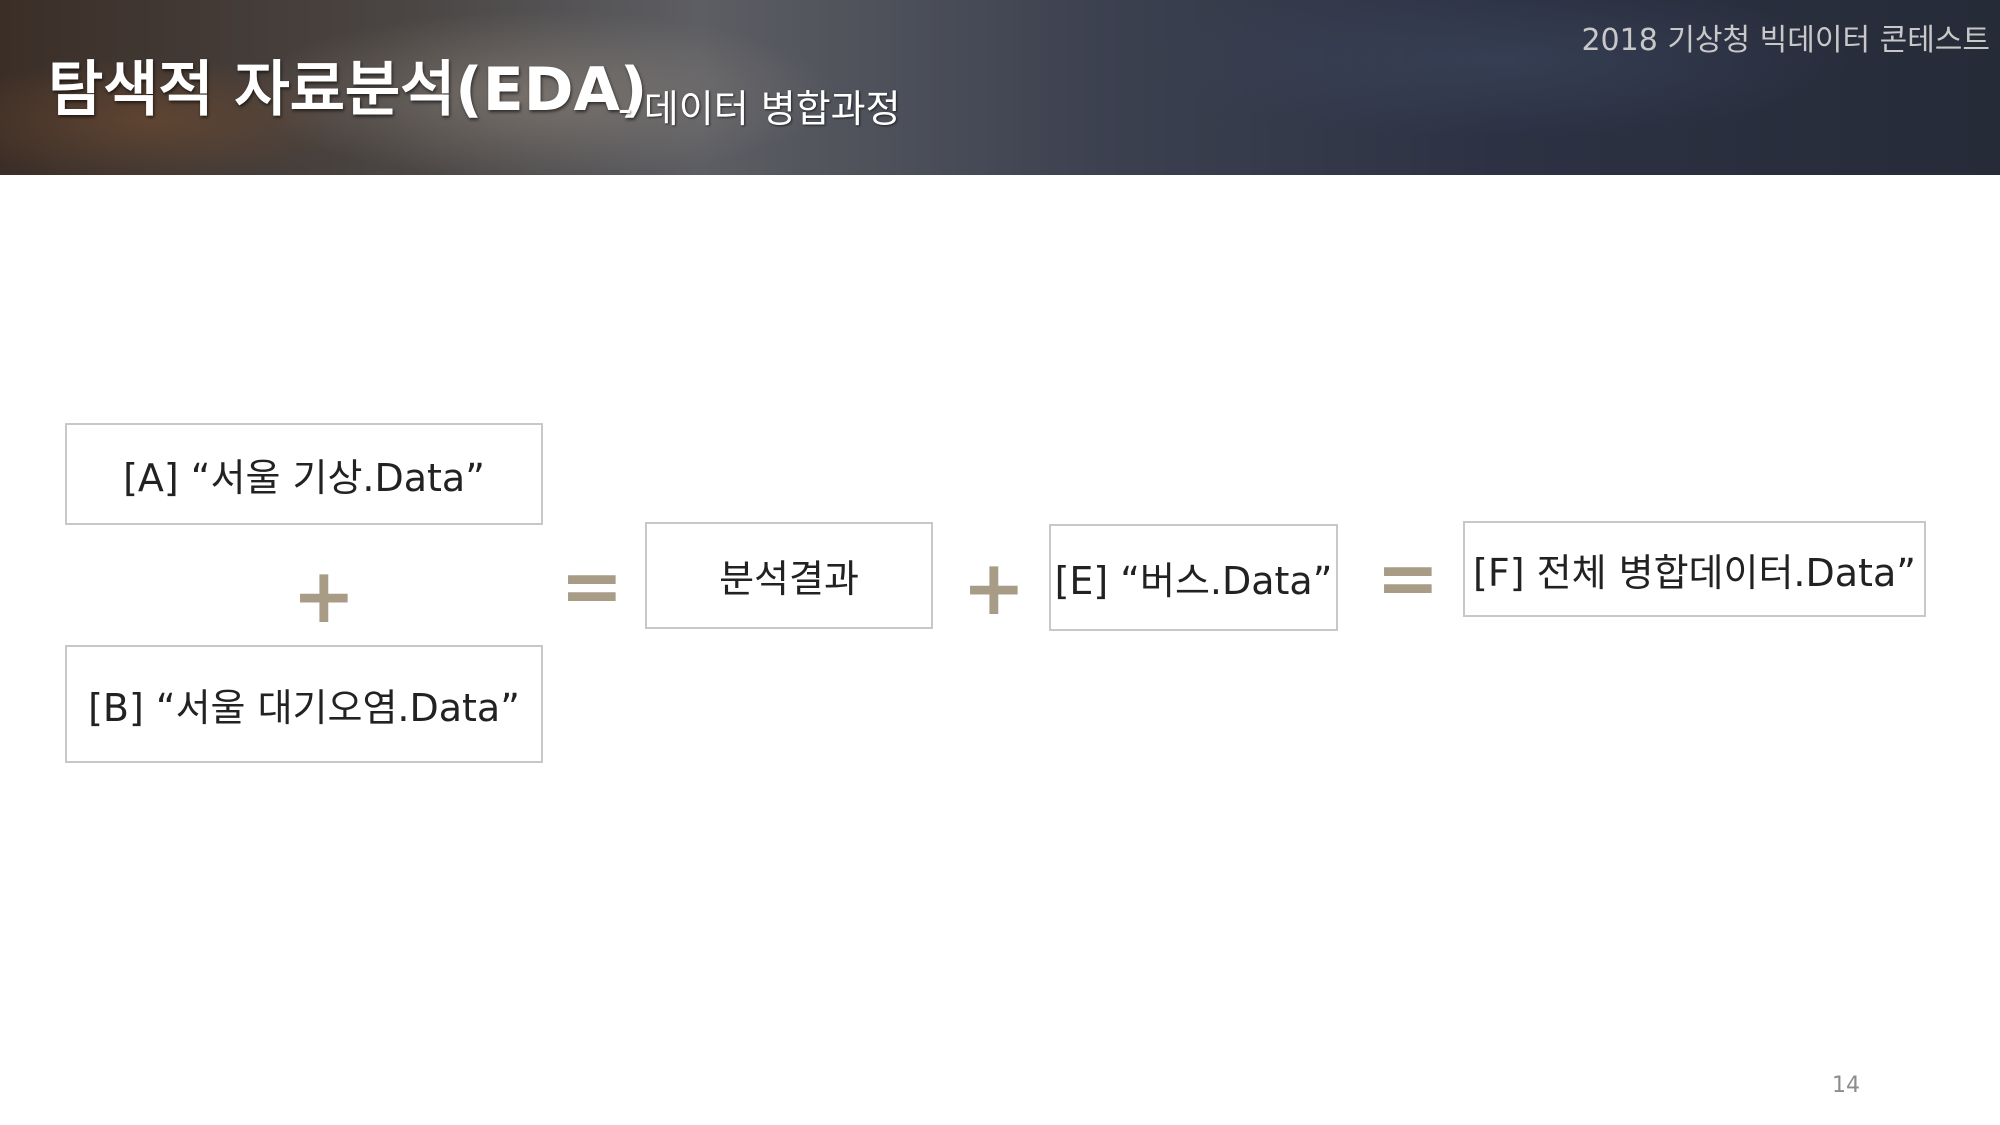 The image size is (2000, 1125). I want to click on box-a-seoul-weather: [A] “서울 기상.Data”, so click(304, 474).